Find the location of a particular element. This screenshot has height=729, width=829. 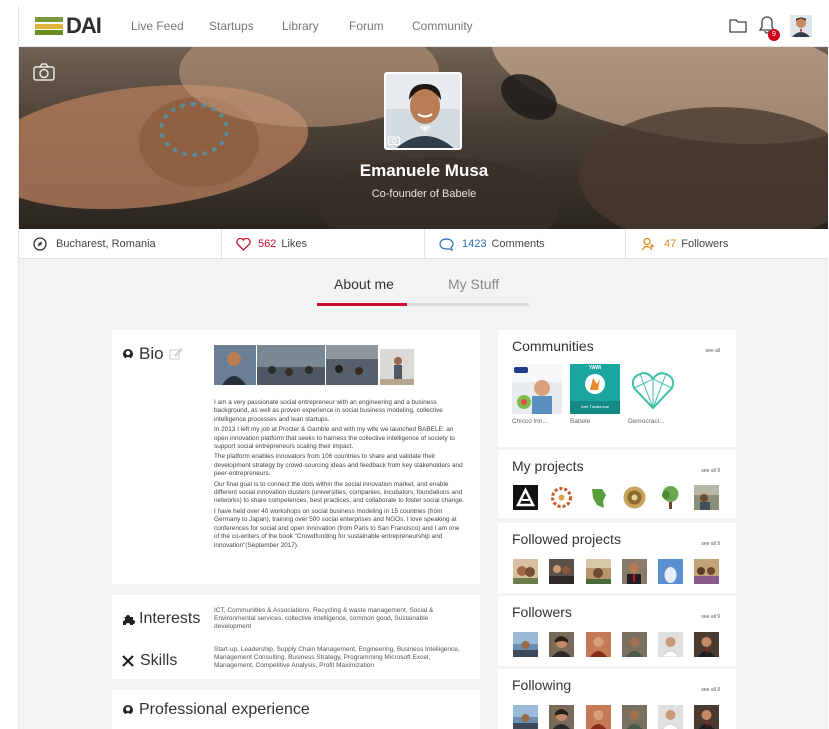

followers-stat: 47 Followers is located at coordinates (684, 244).